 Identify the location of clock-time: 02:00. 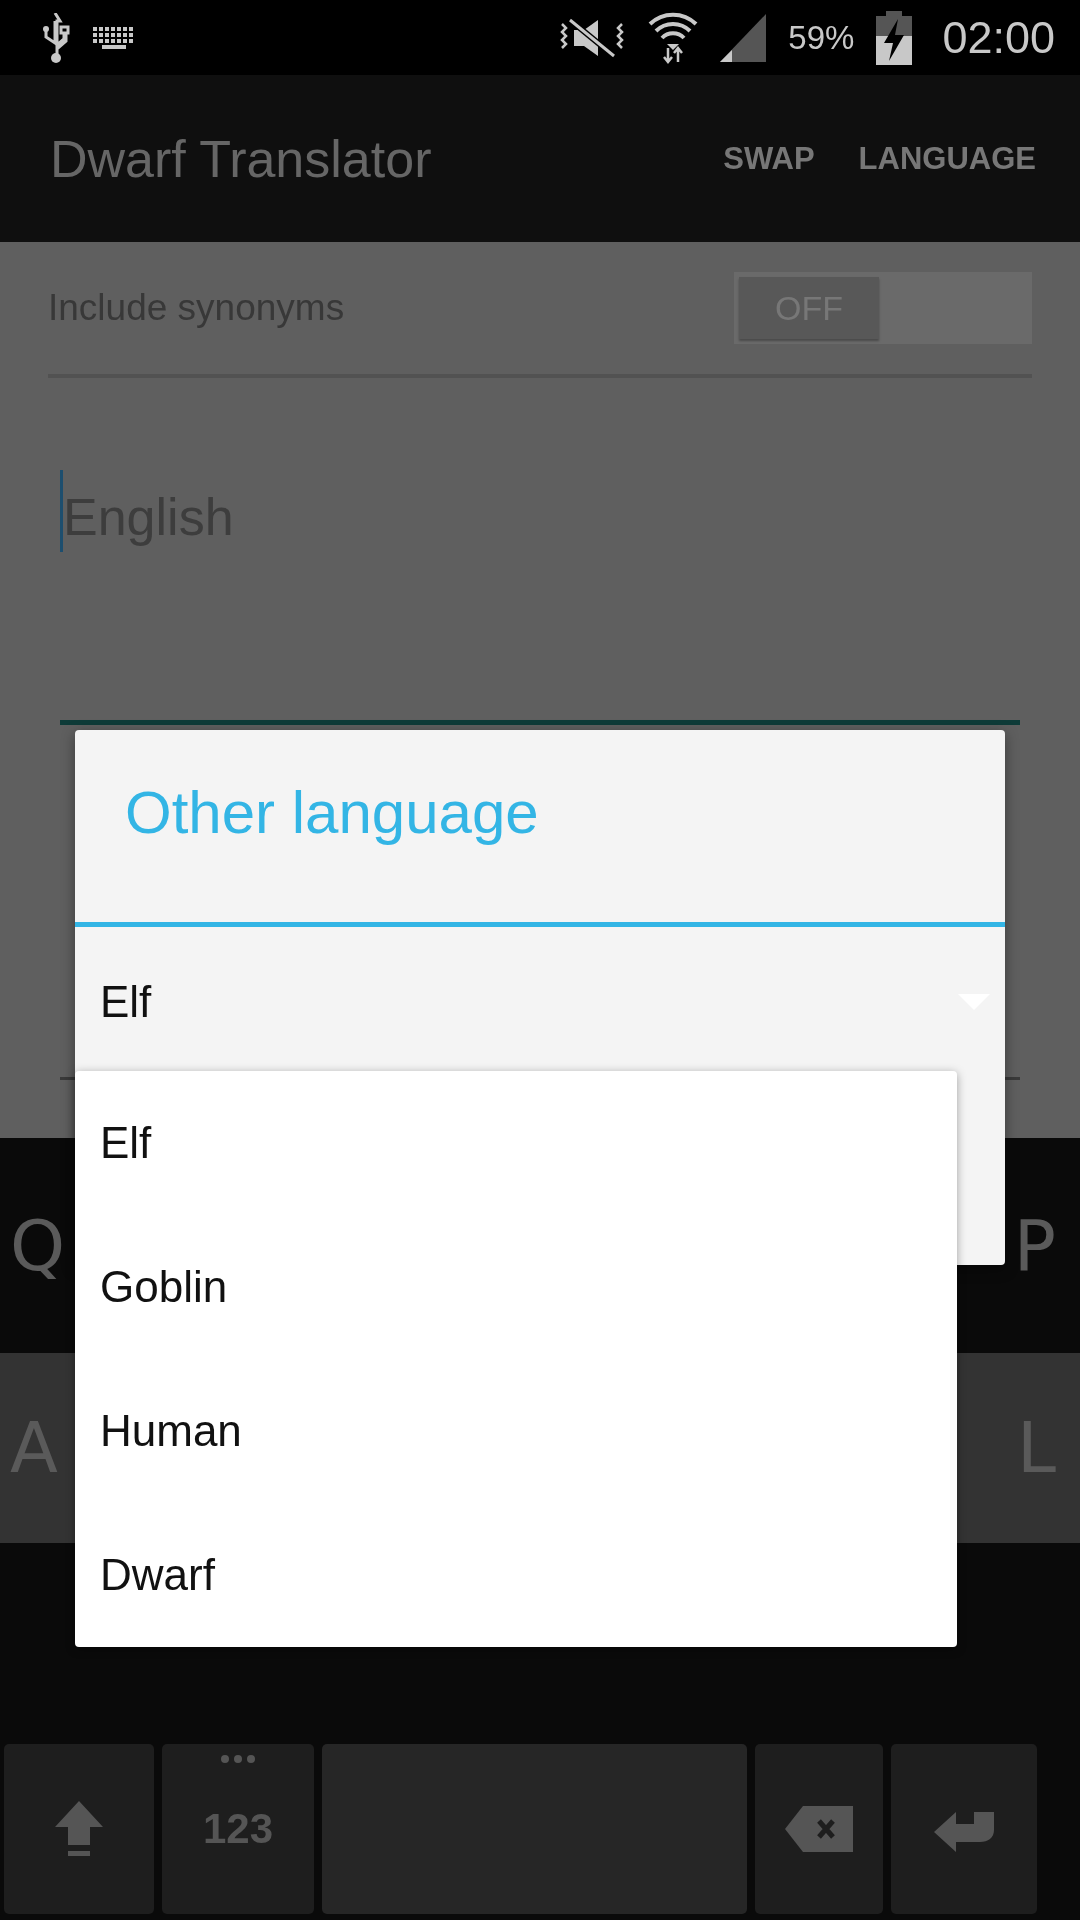
(998, 37).